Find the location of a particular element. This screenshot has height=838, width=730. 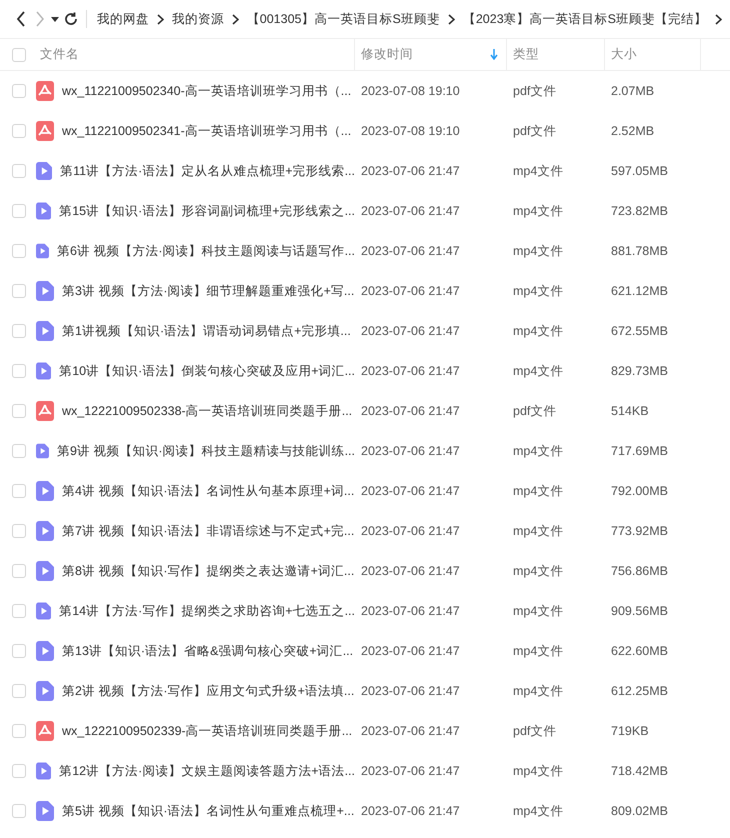

file-size: 2.07MB is located at coordinates (633, 91).